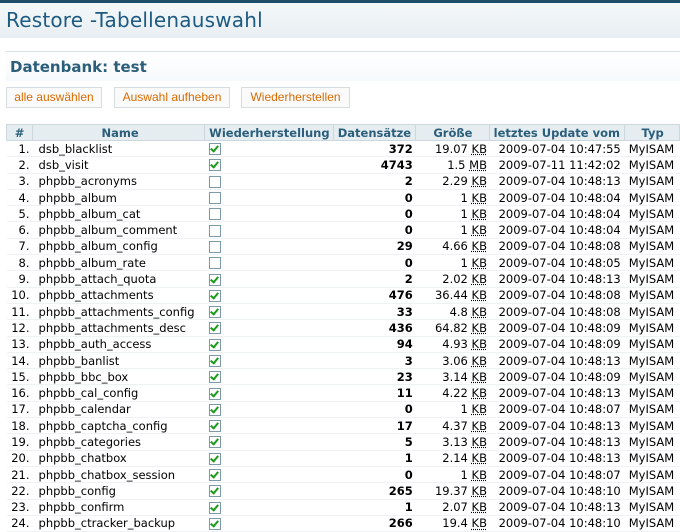  Describe the element at coordinates (455, 344) in the screenshot. I see `size-value: 4.93` at that location.